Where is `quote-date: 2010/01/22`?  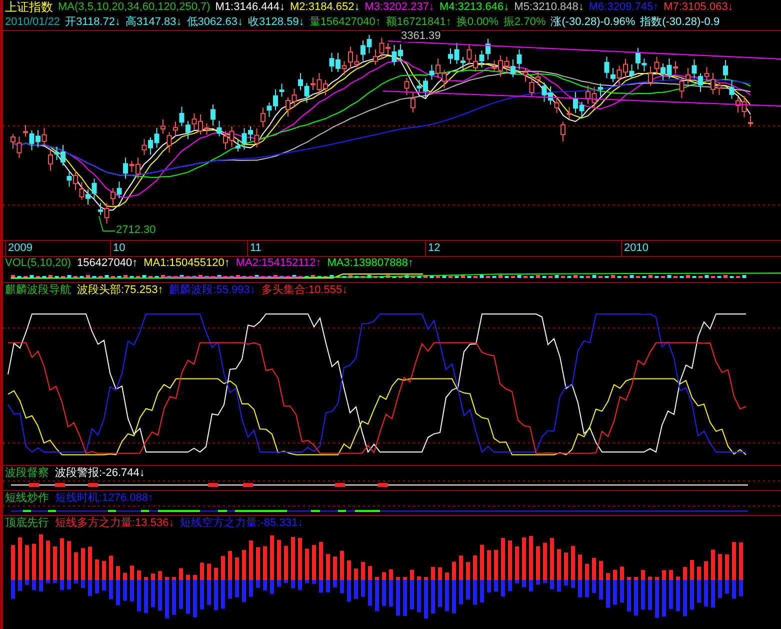
quote-date: 2010/01/22 is located at coordinates (32, 22).